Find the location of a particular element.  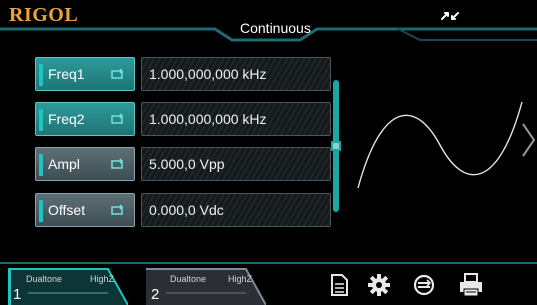

printer-icon is located at coordinates (471, 285).